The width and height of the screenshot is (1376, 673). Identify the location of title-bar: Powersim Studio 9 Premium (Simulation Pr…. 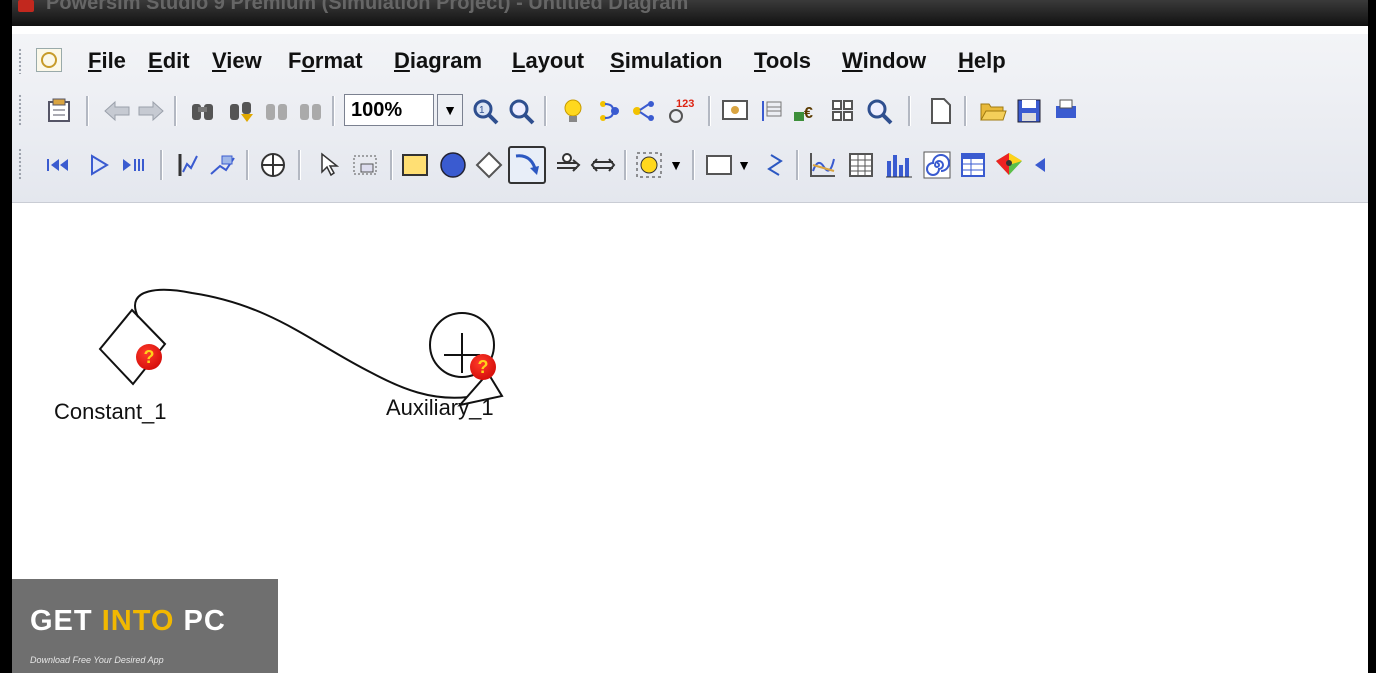
(690, 13).